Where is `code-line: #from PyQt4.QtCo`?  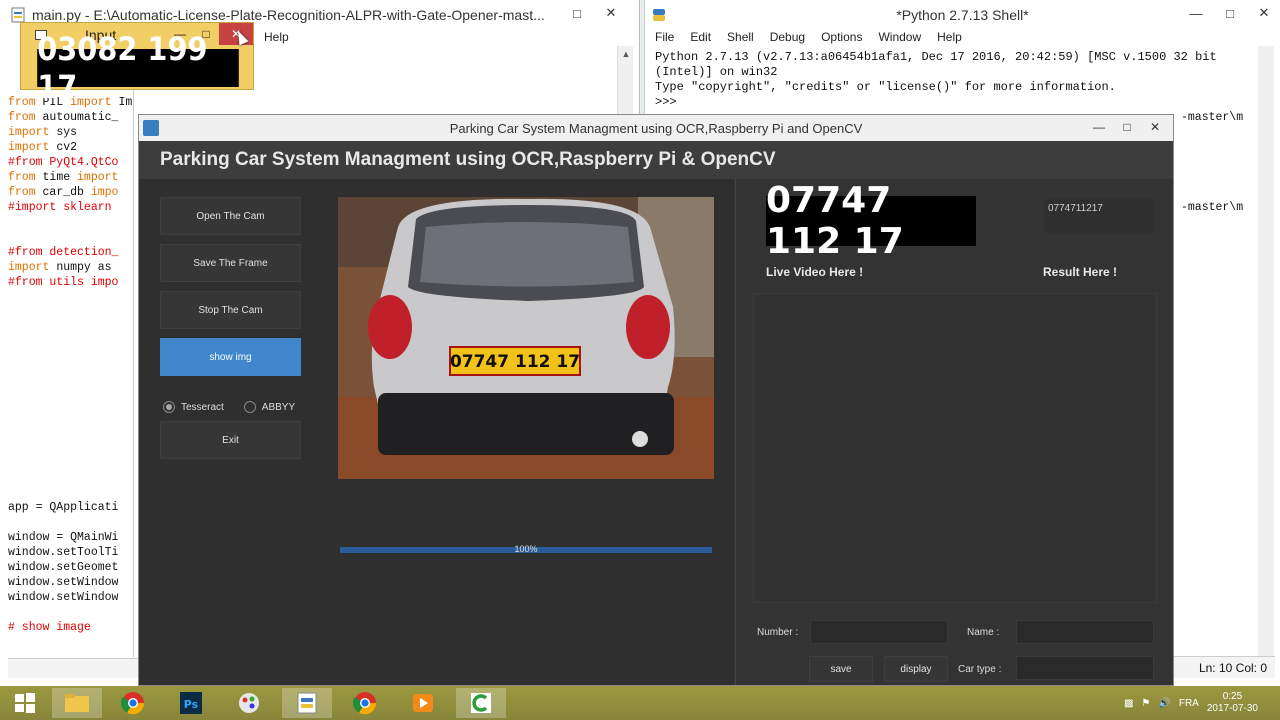 code-line: #from PyQt4.QtCo is located at coordinates (63, 162).